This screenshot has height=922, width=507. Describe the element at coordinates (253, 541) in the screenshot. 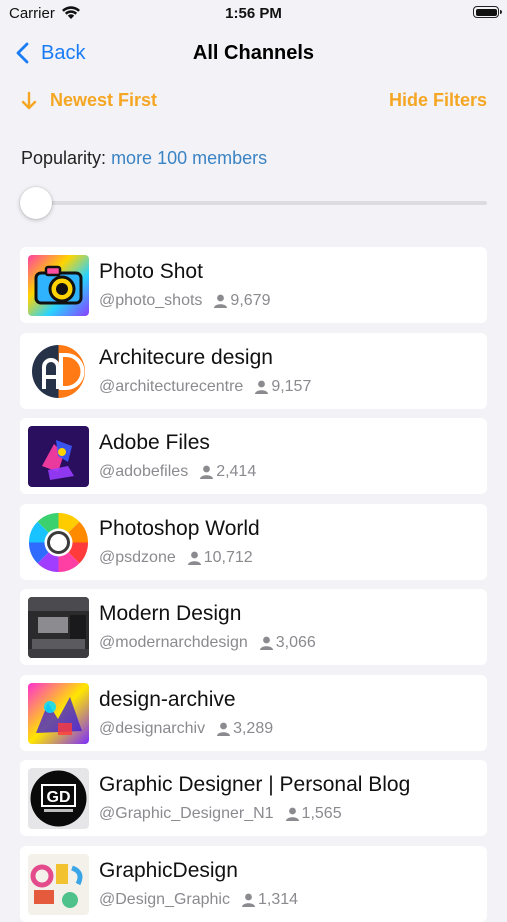

I see `channel-card: Photoshop World @psdzone 10,712` at that location.